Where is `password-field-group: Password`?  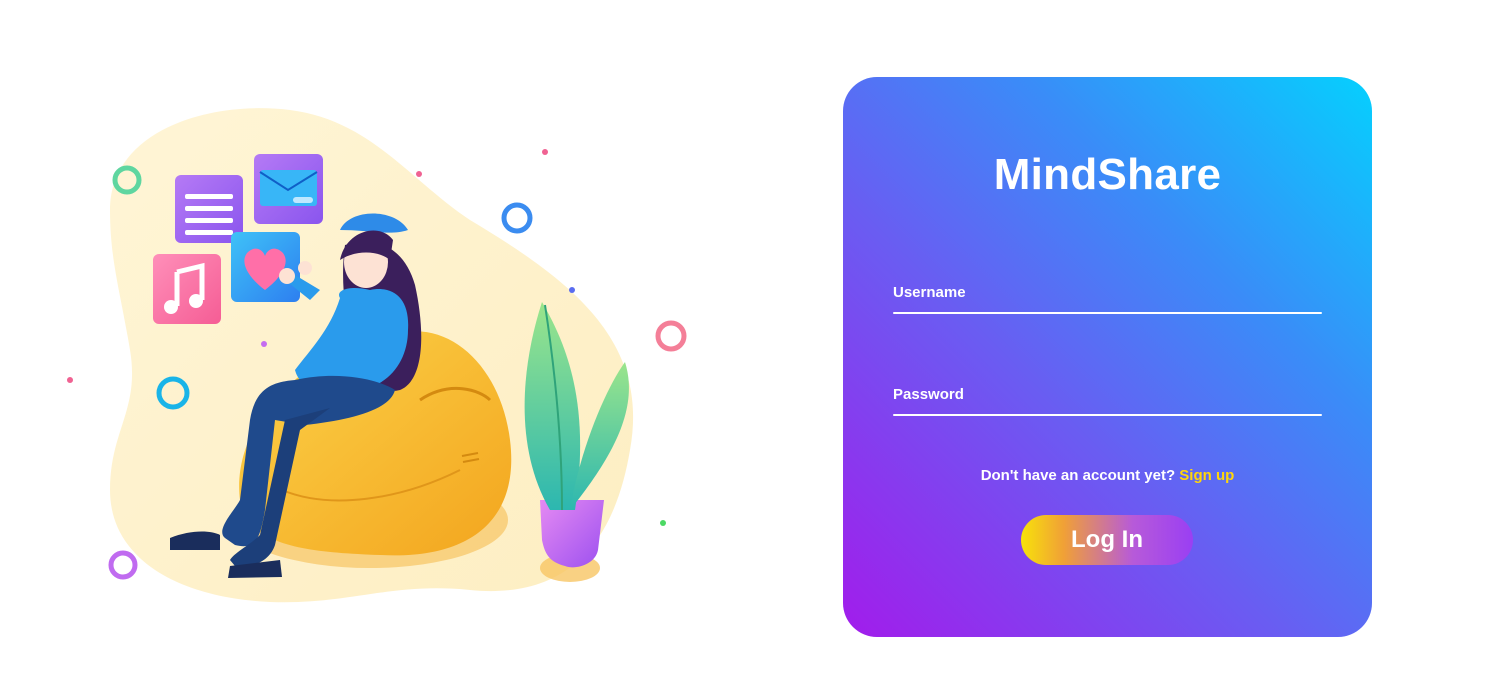 password-field-group: Password is located at coordinates (1107, 399).